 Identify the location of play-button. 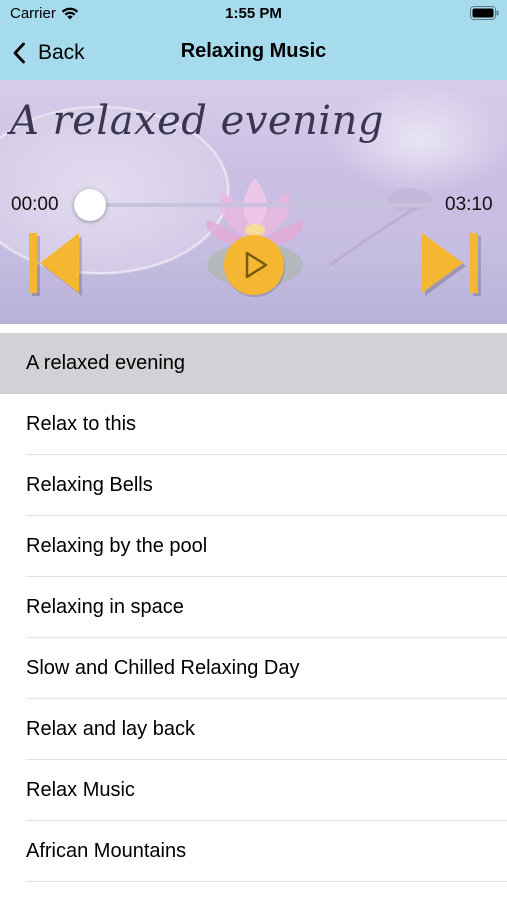
(254, 265).